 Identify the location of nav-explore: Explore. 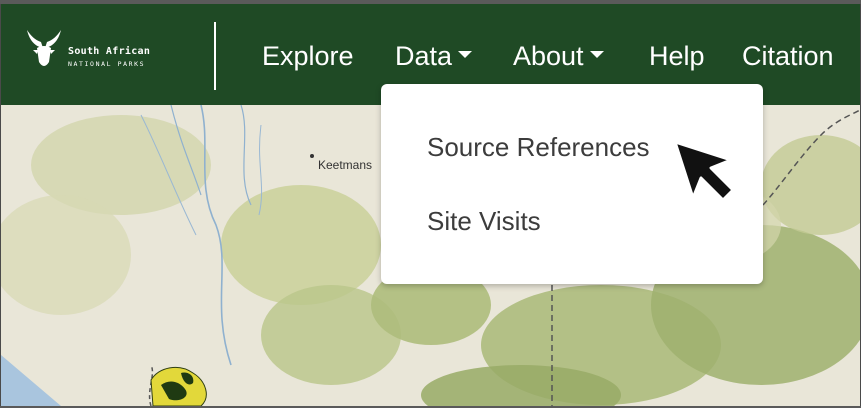
(308, 56).